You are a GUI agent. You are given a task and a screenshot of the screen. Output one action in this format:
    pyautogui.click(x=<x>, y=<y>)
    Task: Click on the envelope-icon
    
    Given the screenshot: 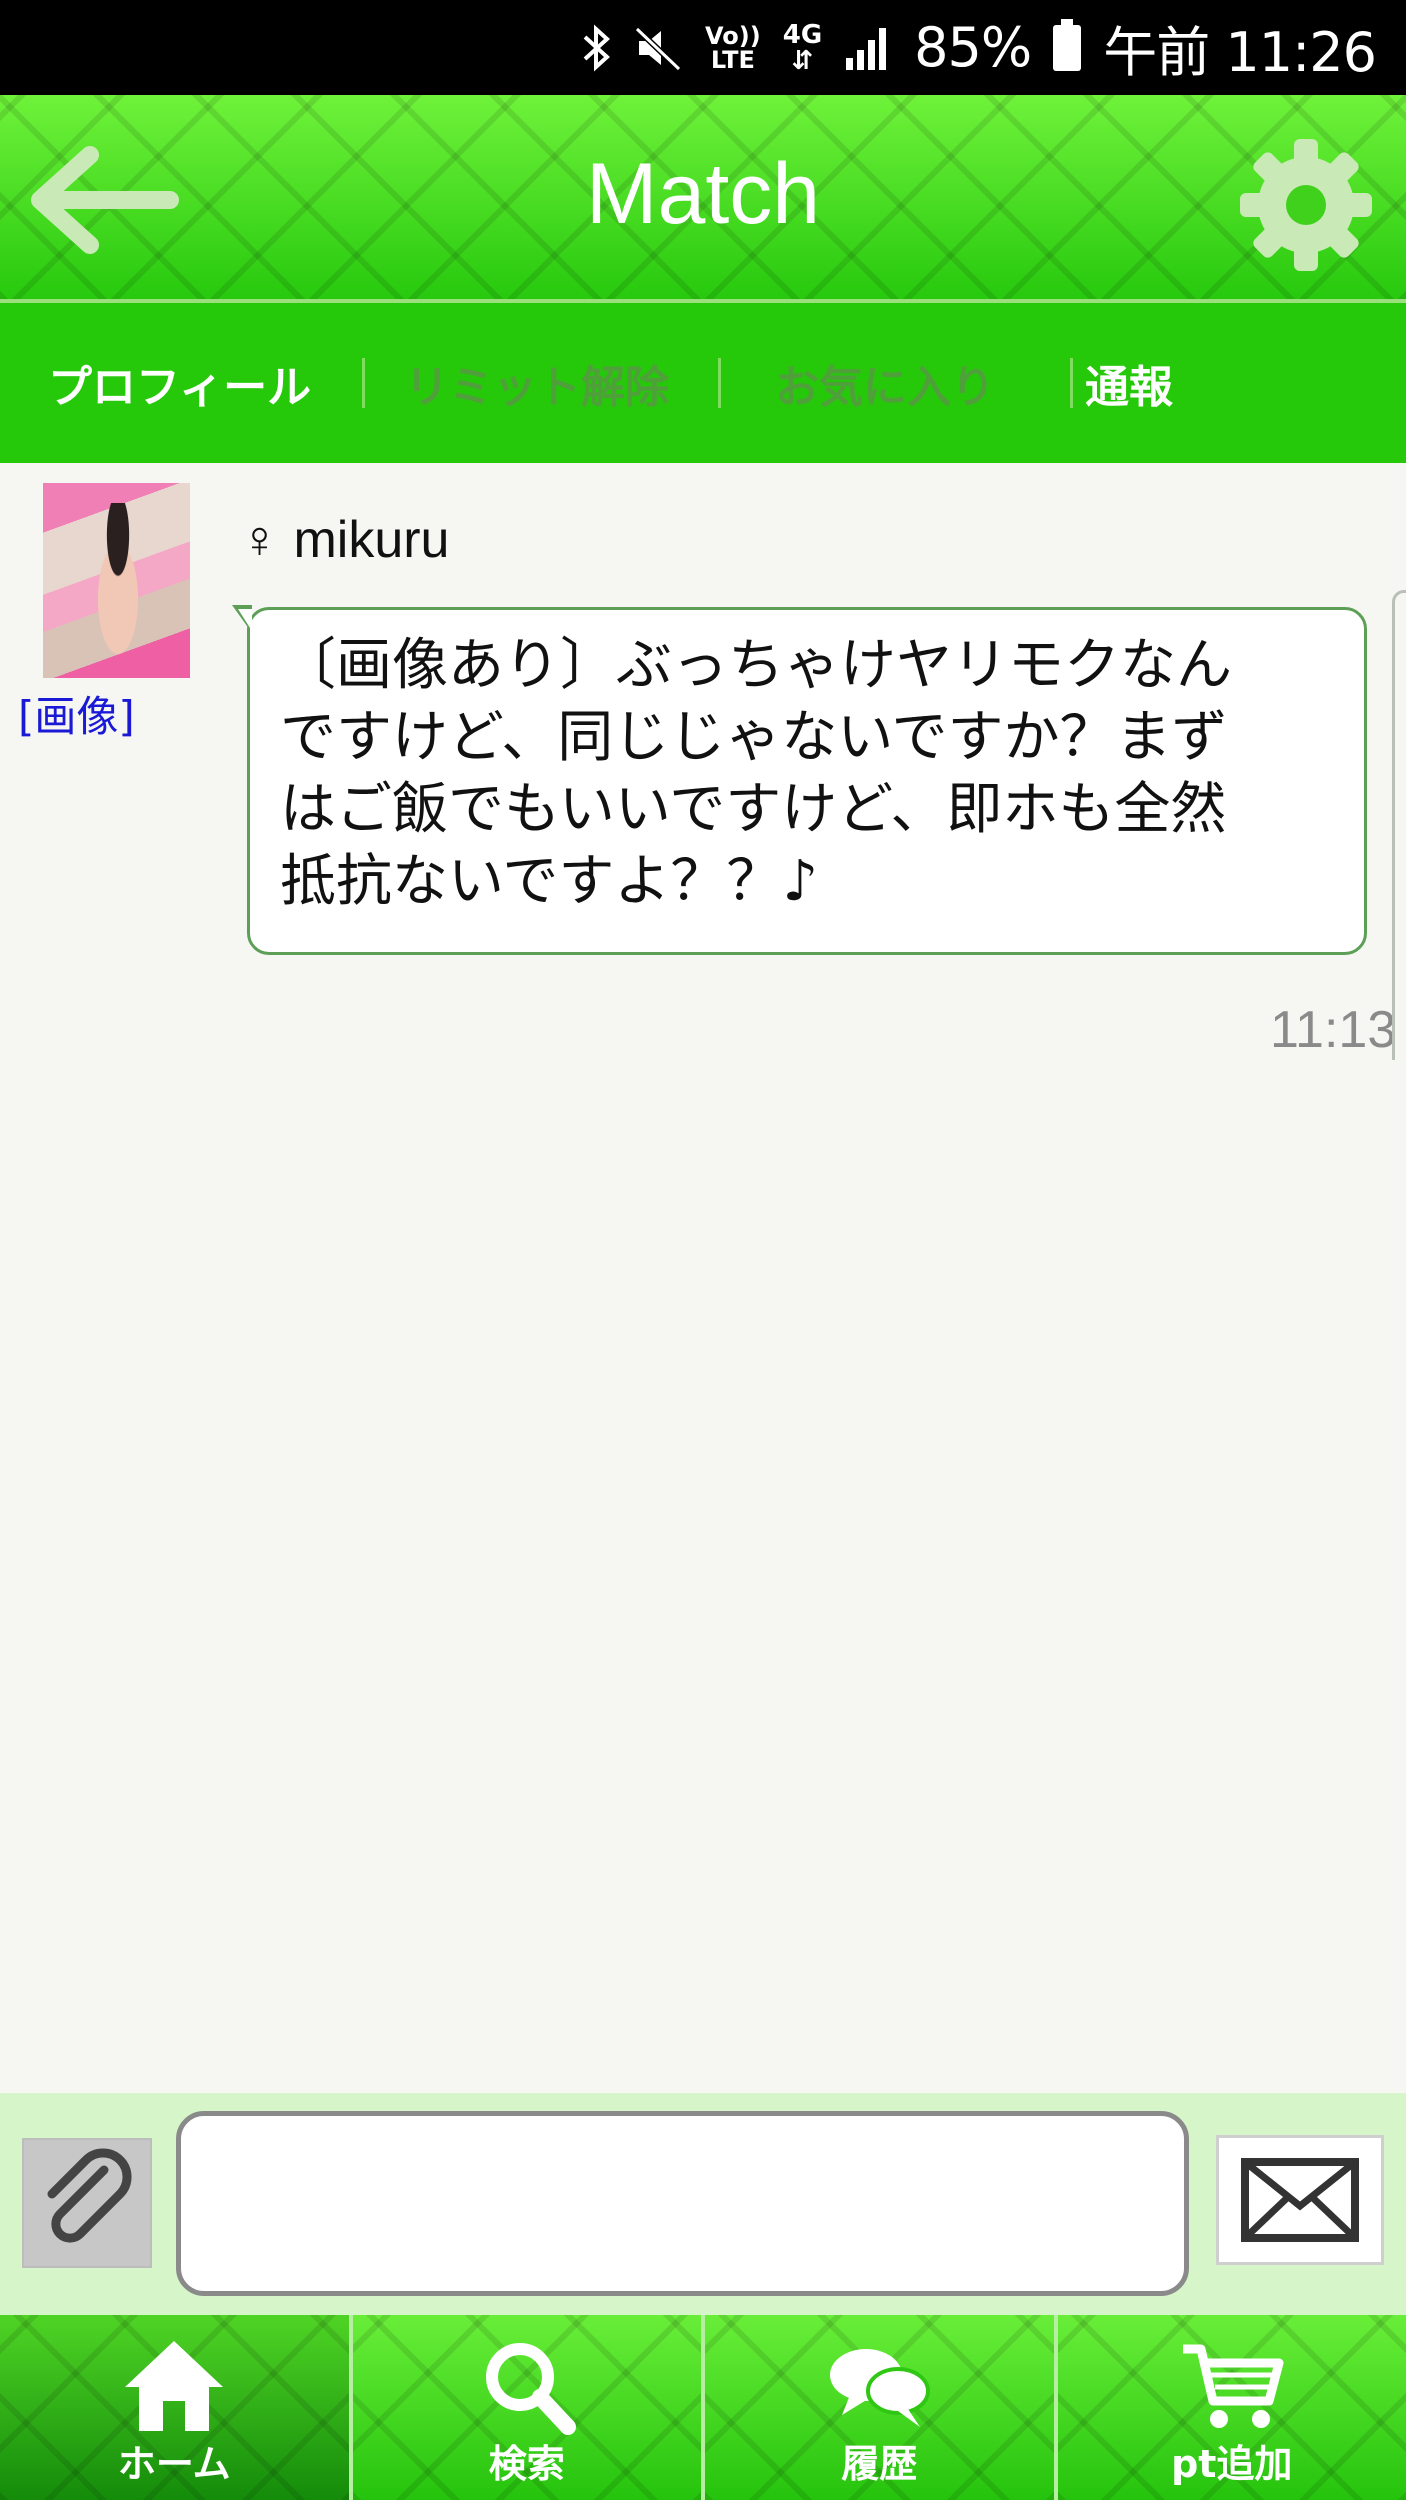 What is the action you would take?
    pyautogui.click(x=1300, y=2200)
    